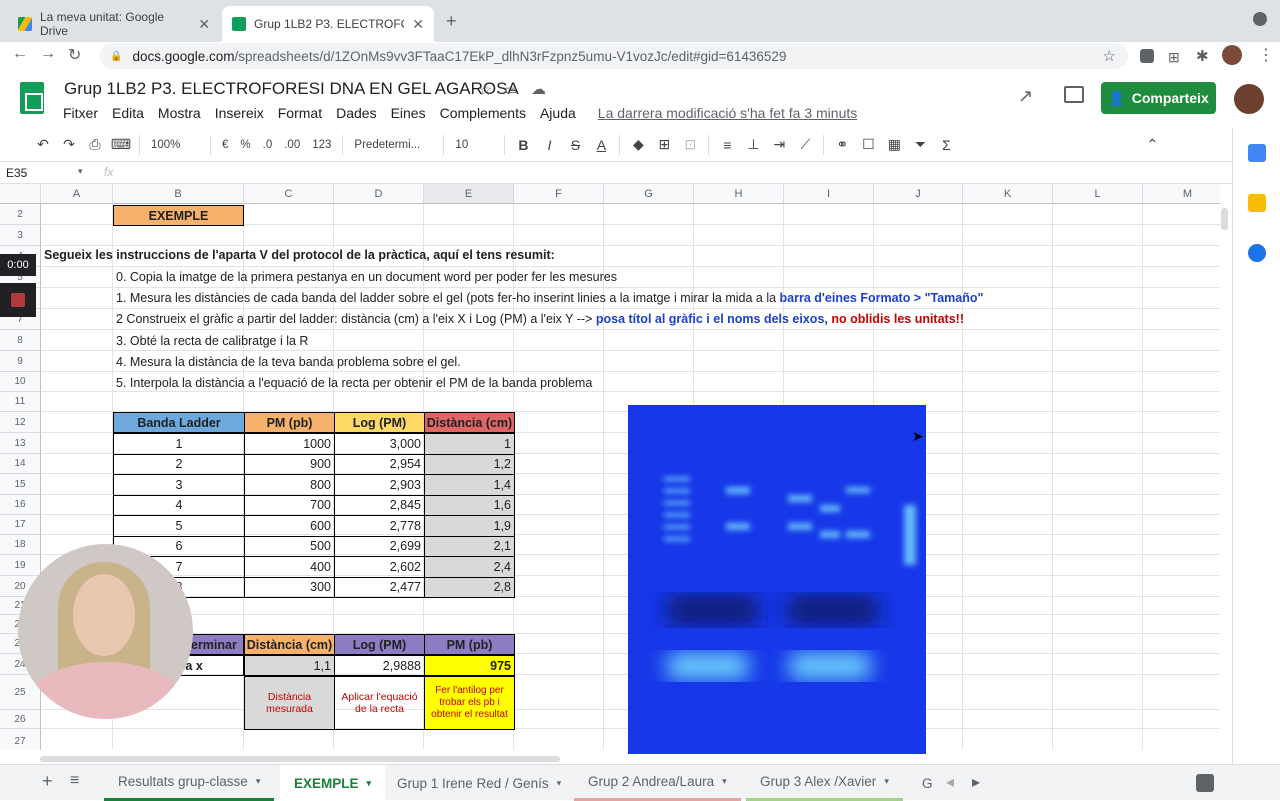  I want to click on chart-icon: ▦, so click(894, 144).